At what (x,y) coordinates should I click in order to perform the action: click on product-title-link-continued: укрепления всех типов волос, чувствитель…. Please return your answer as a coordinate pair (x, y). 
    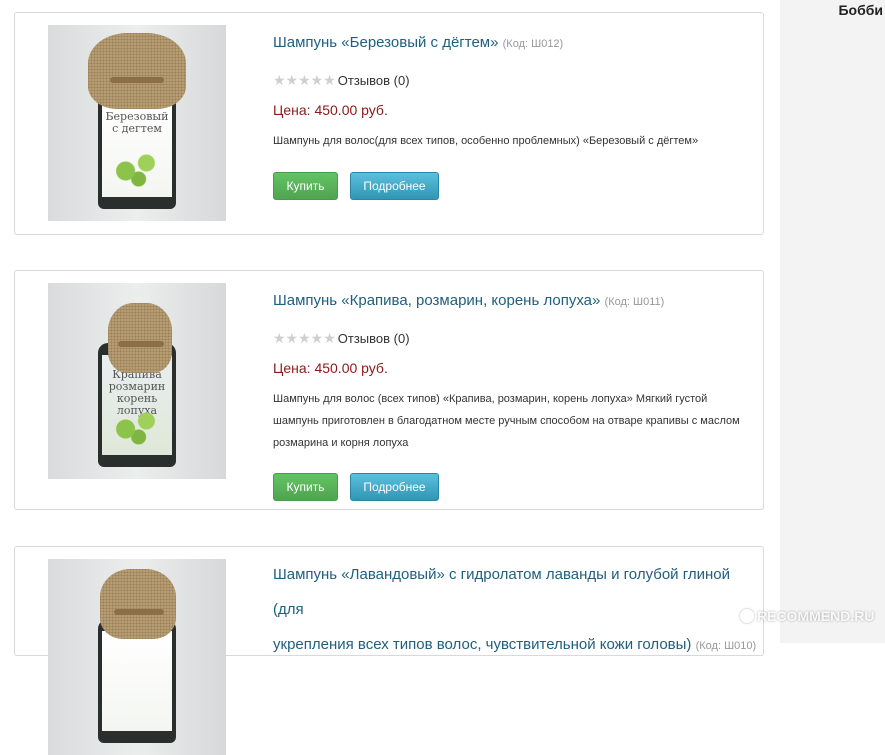
    Looking at the image, I should click on (517, 645).